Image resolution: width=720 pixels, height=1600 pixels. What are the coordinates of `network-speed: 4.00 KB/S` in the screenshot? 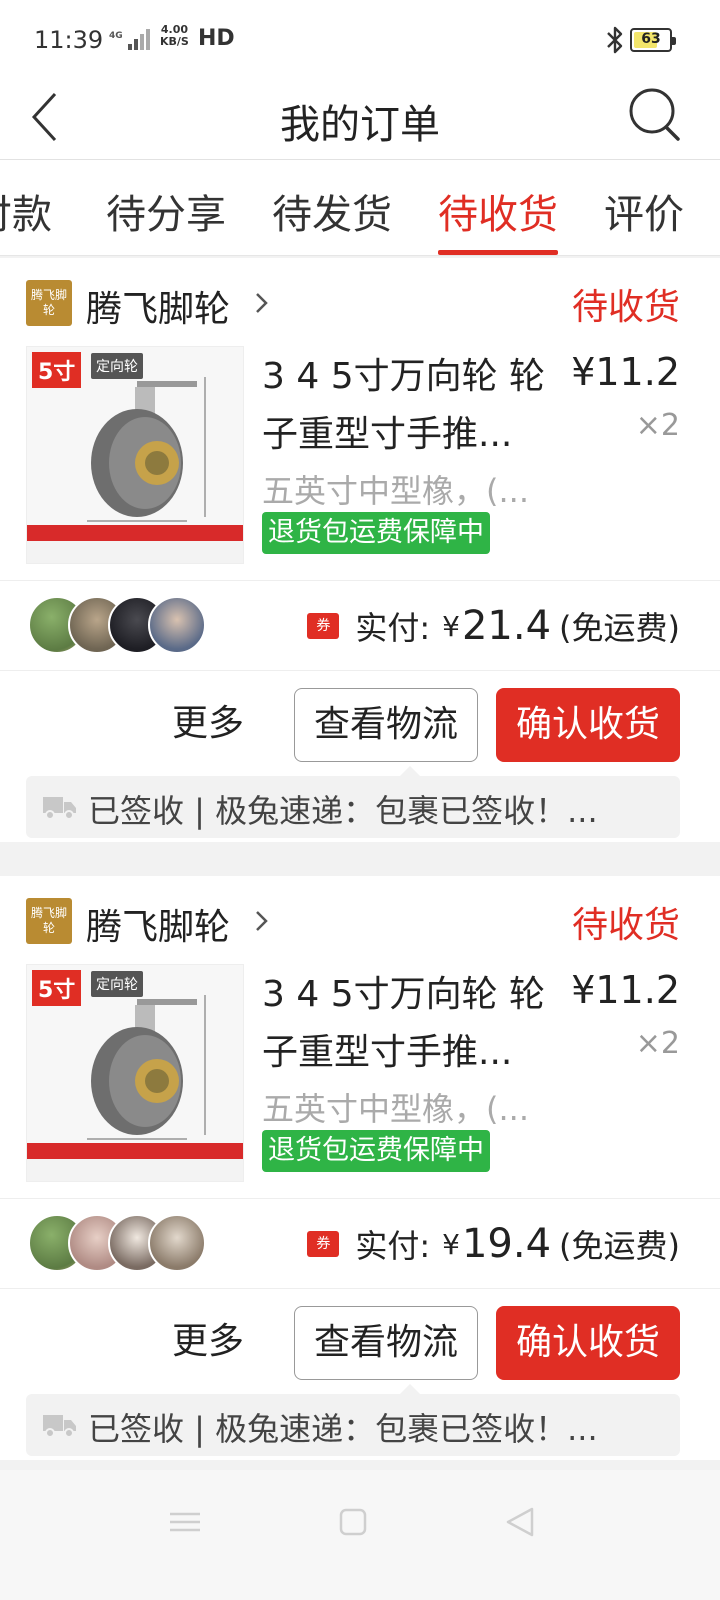 It's located at (174, 36).